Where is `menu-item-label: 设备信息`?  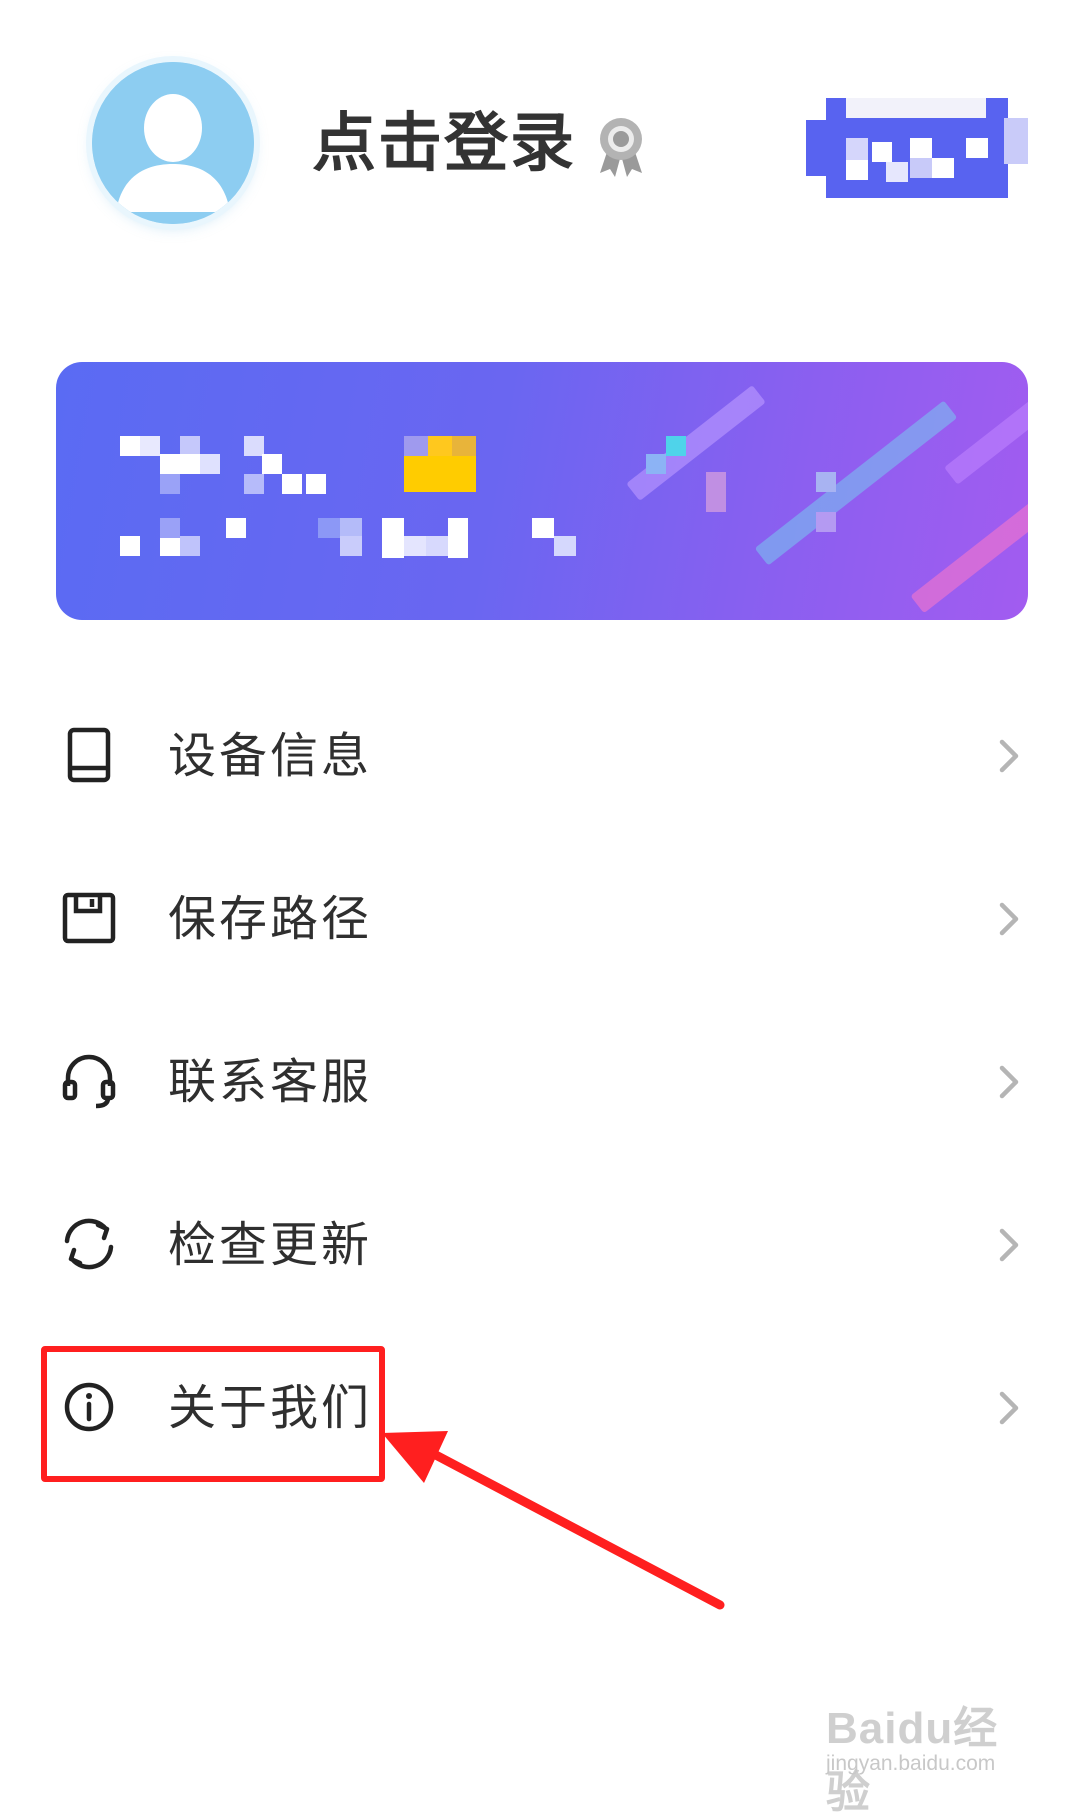 menu-item-label: 设备信息 is located at coordinates (270, 756).